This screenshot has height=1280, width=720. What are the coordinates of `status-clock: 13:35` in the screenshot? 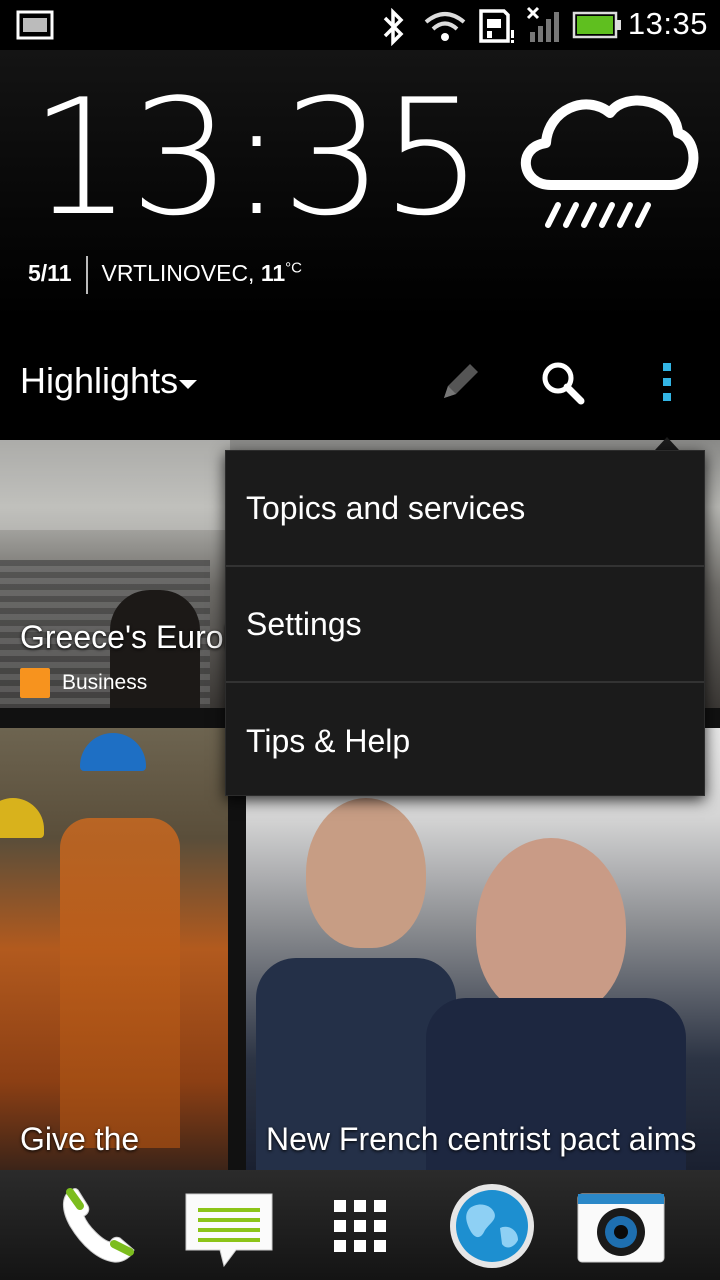 It's located at (667, 23).